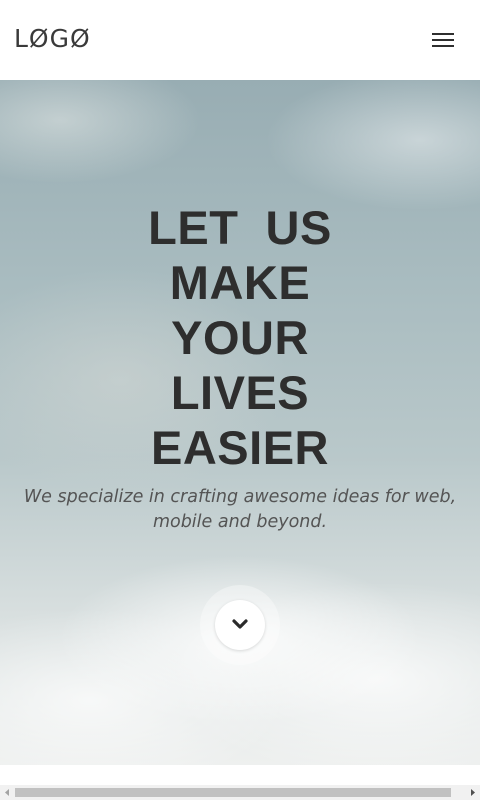 This screenshot has width=480, height=804. What do you see at coordinates (472, 792) in the screenshot?
I see `scroll-right-arrow-icon` at bounding box center [472, 792].